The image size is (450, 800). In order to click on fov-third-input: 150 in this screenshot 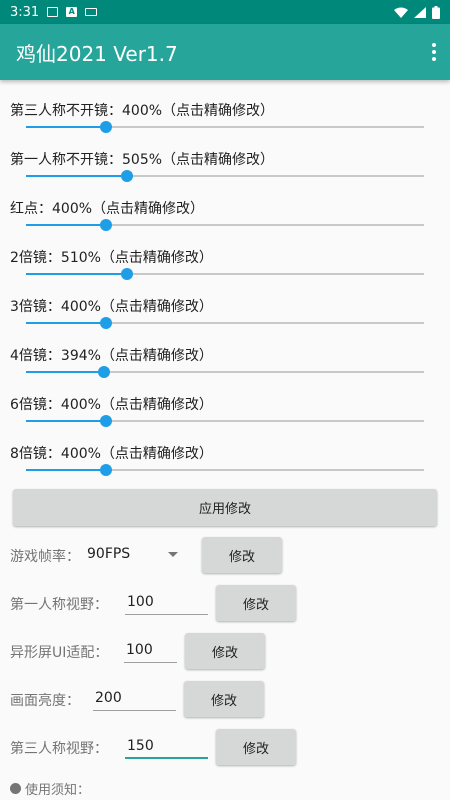, I will do `click(166, 747)`.